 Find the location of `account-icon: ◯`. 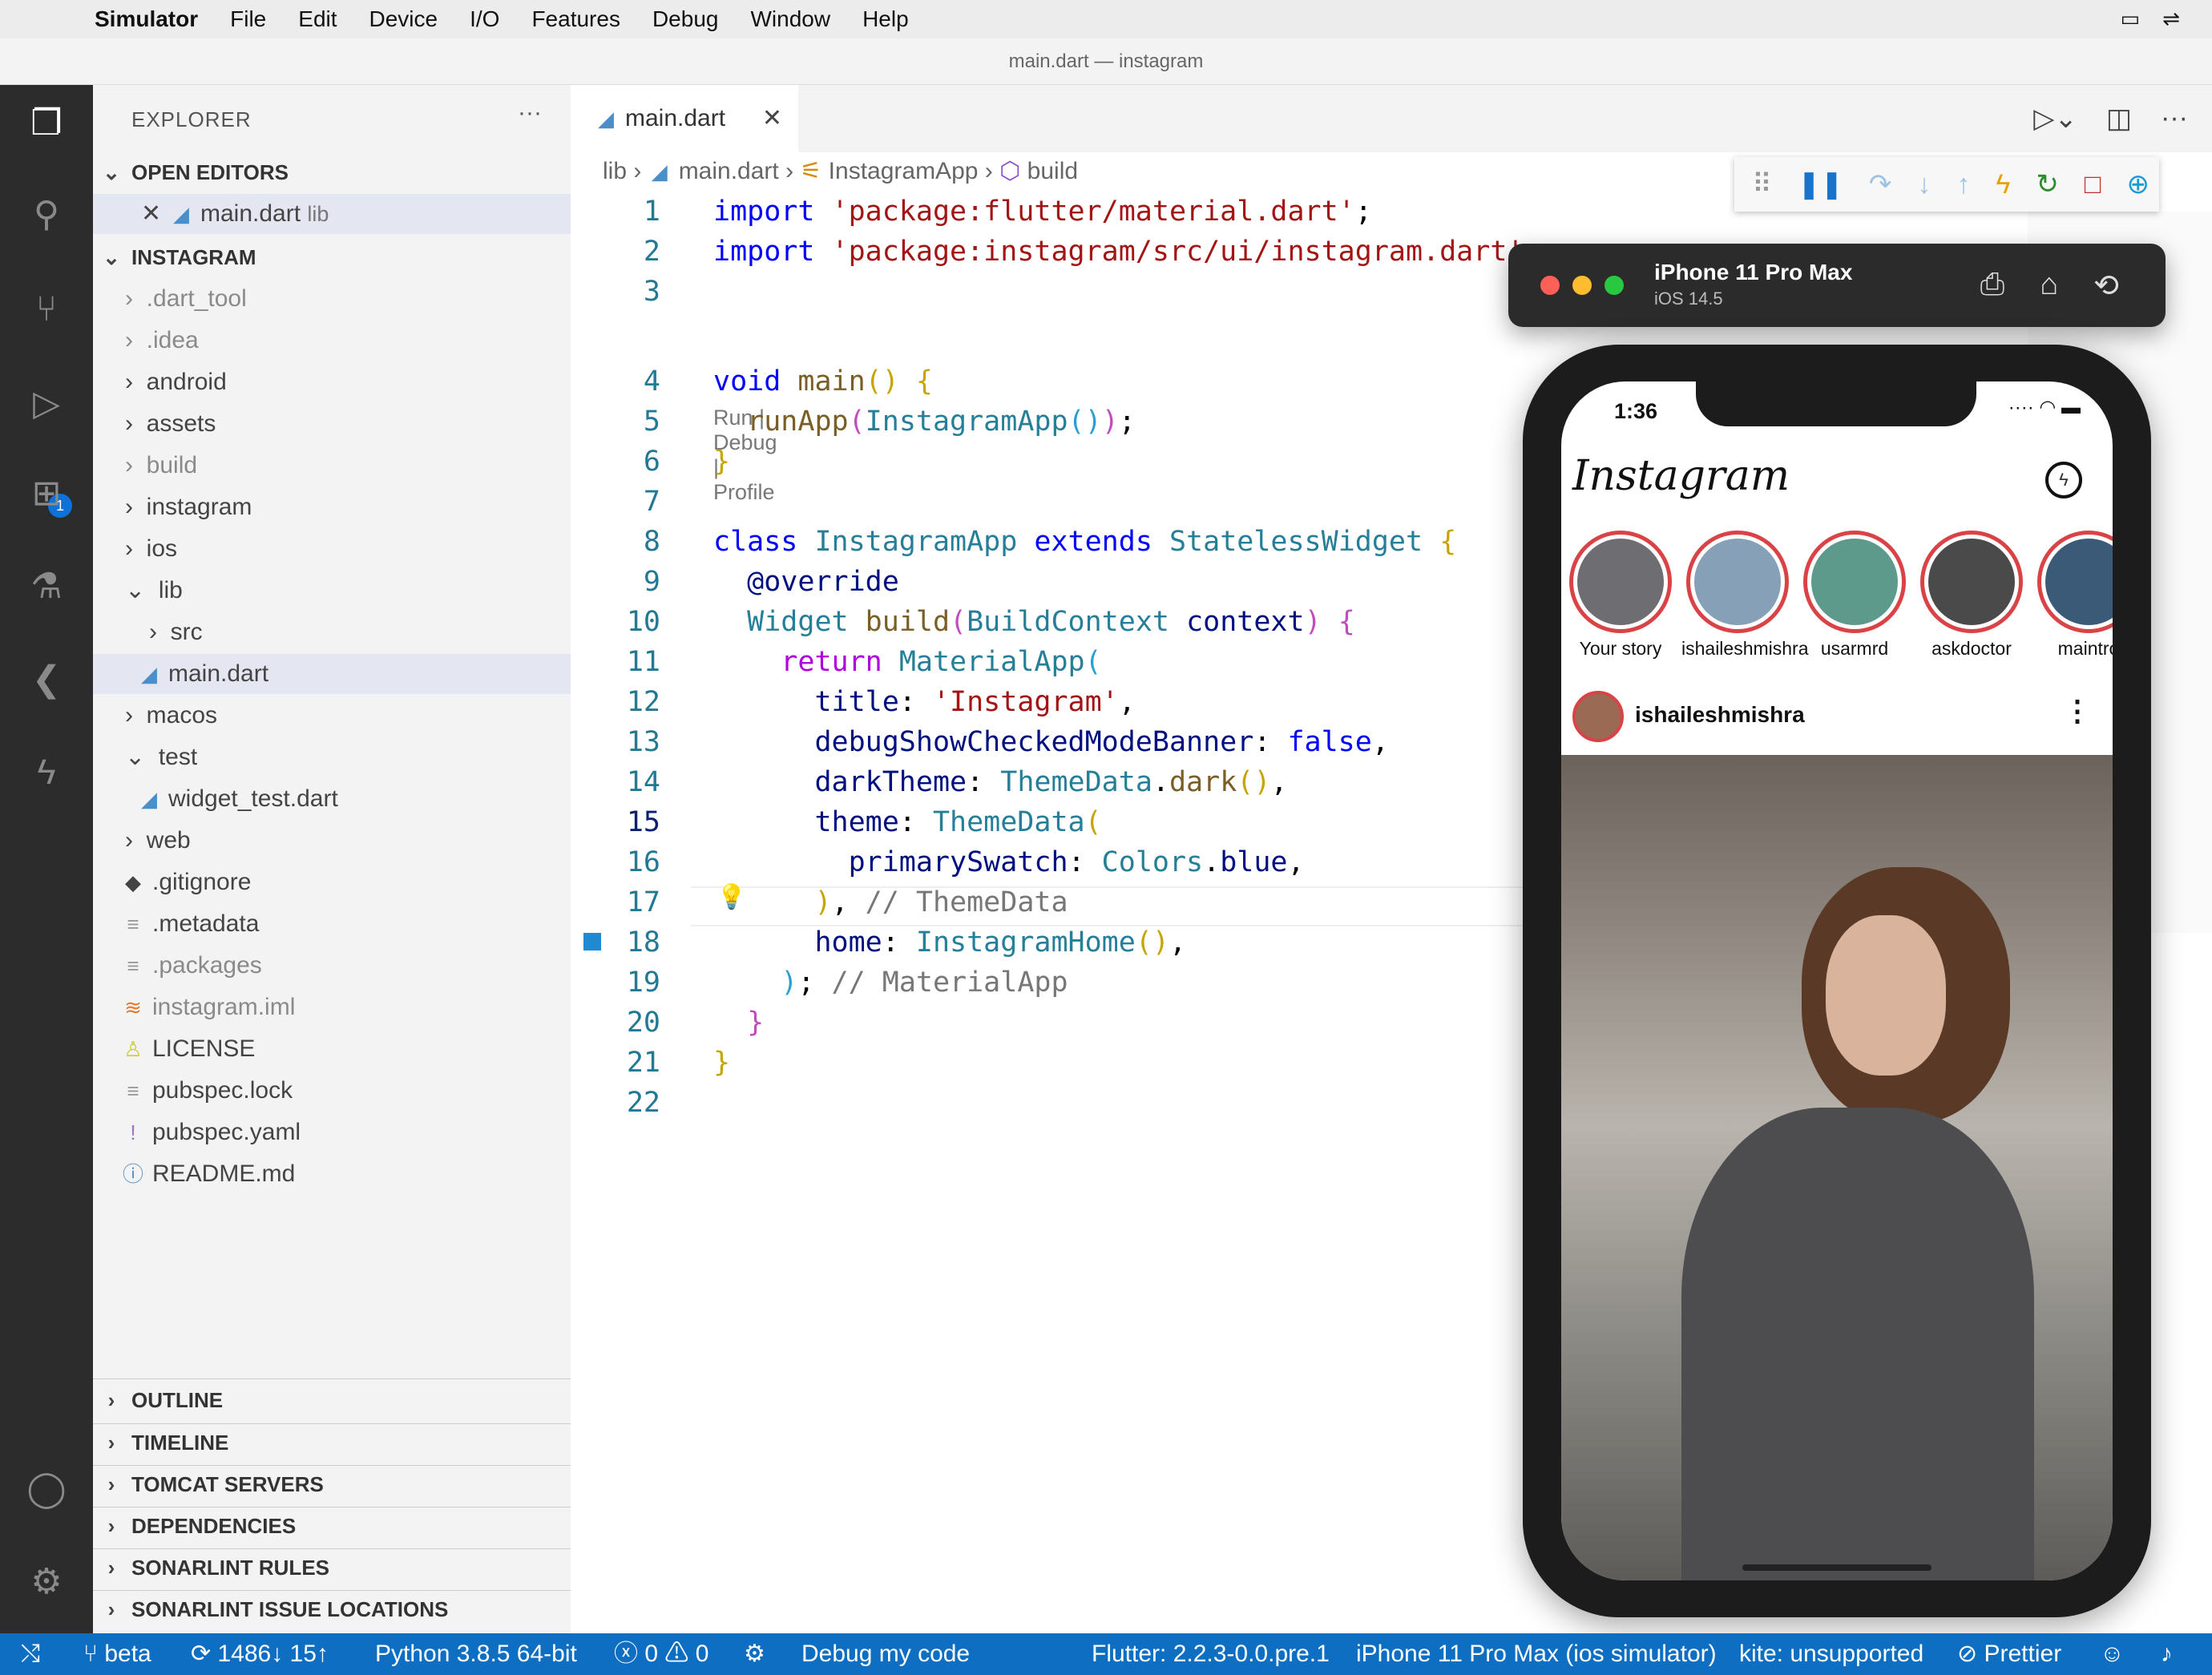

account-icon: ◯ is located at coordinates (46, 1489).